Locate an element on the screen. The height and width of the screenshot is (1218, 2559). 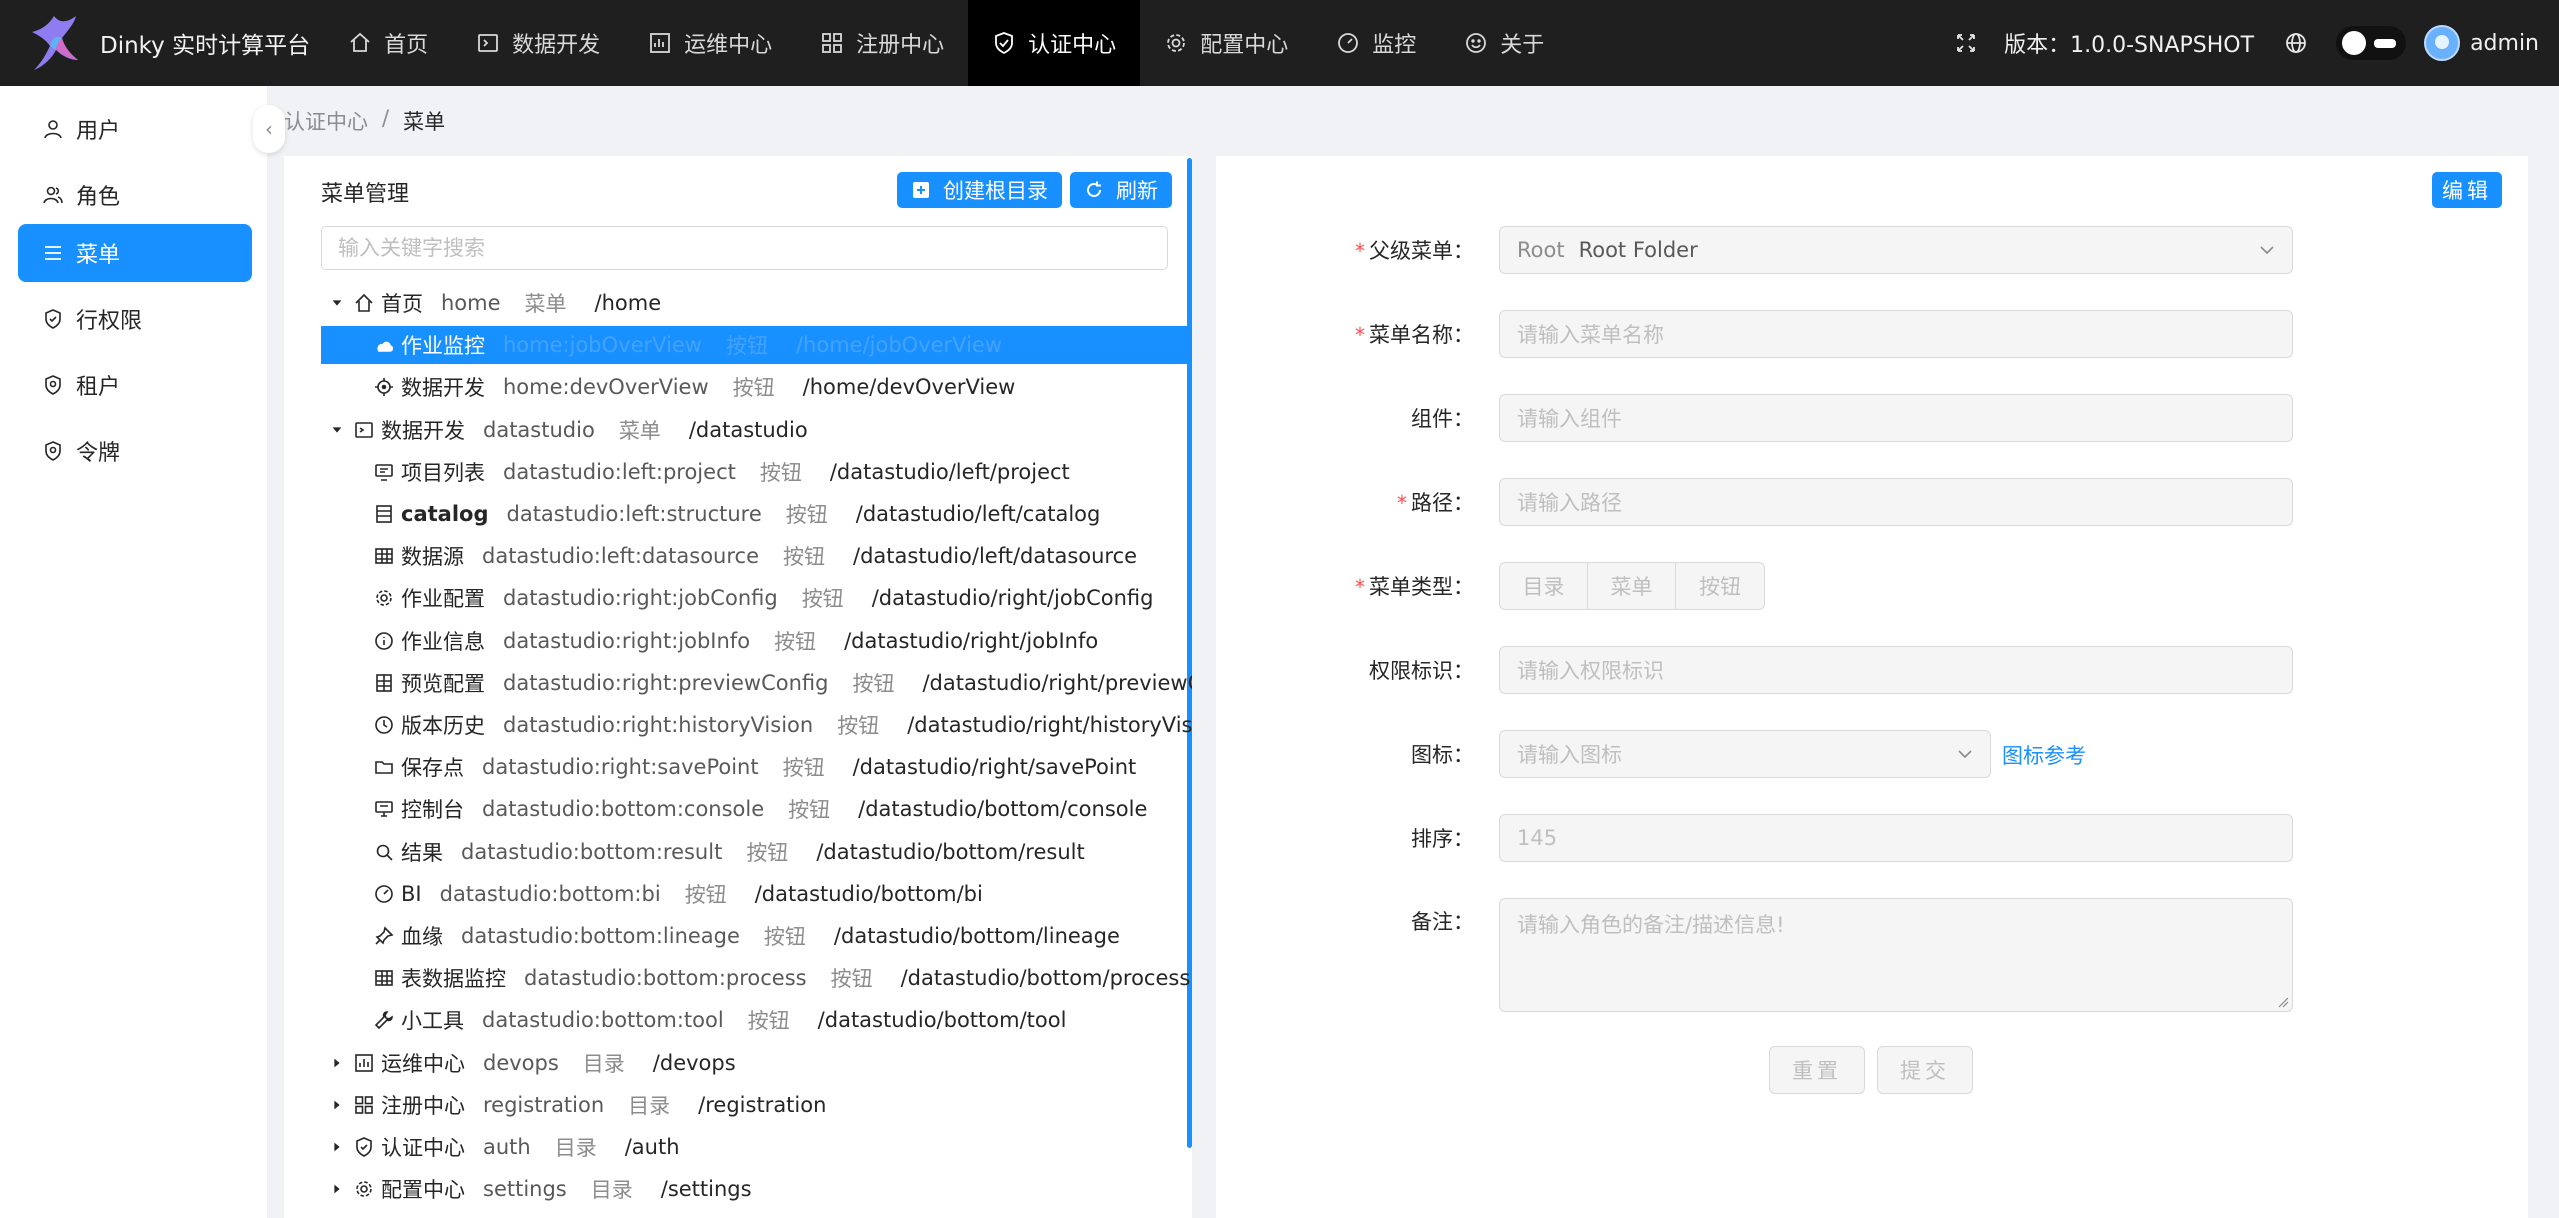
tree-node: 首页 home 菜单/home is located at coordinates (754, 303).